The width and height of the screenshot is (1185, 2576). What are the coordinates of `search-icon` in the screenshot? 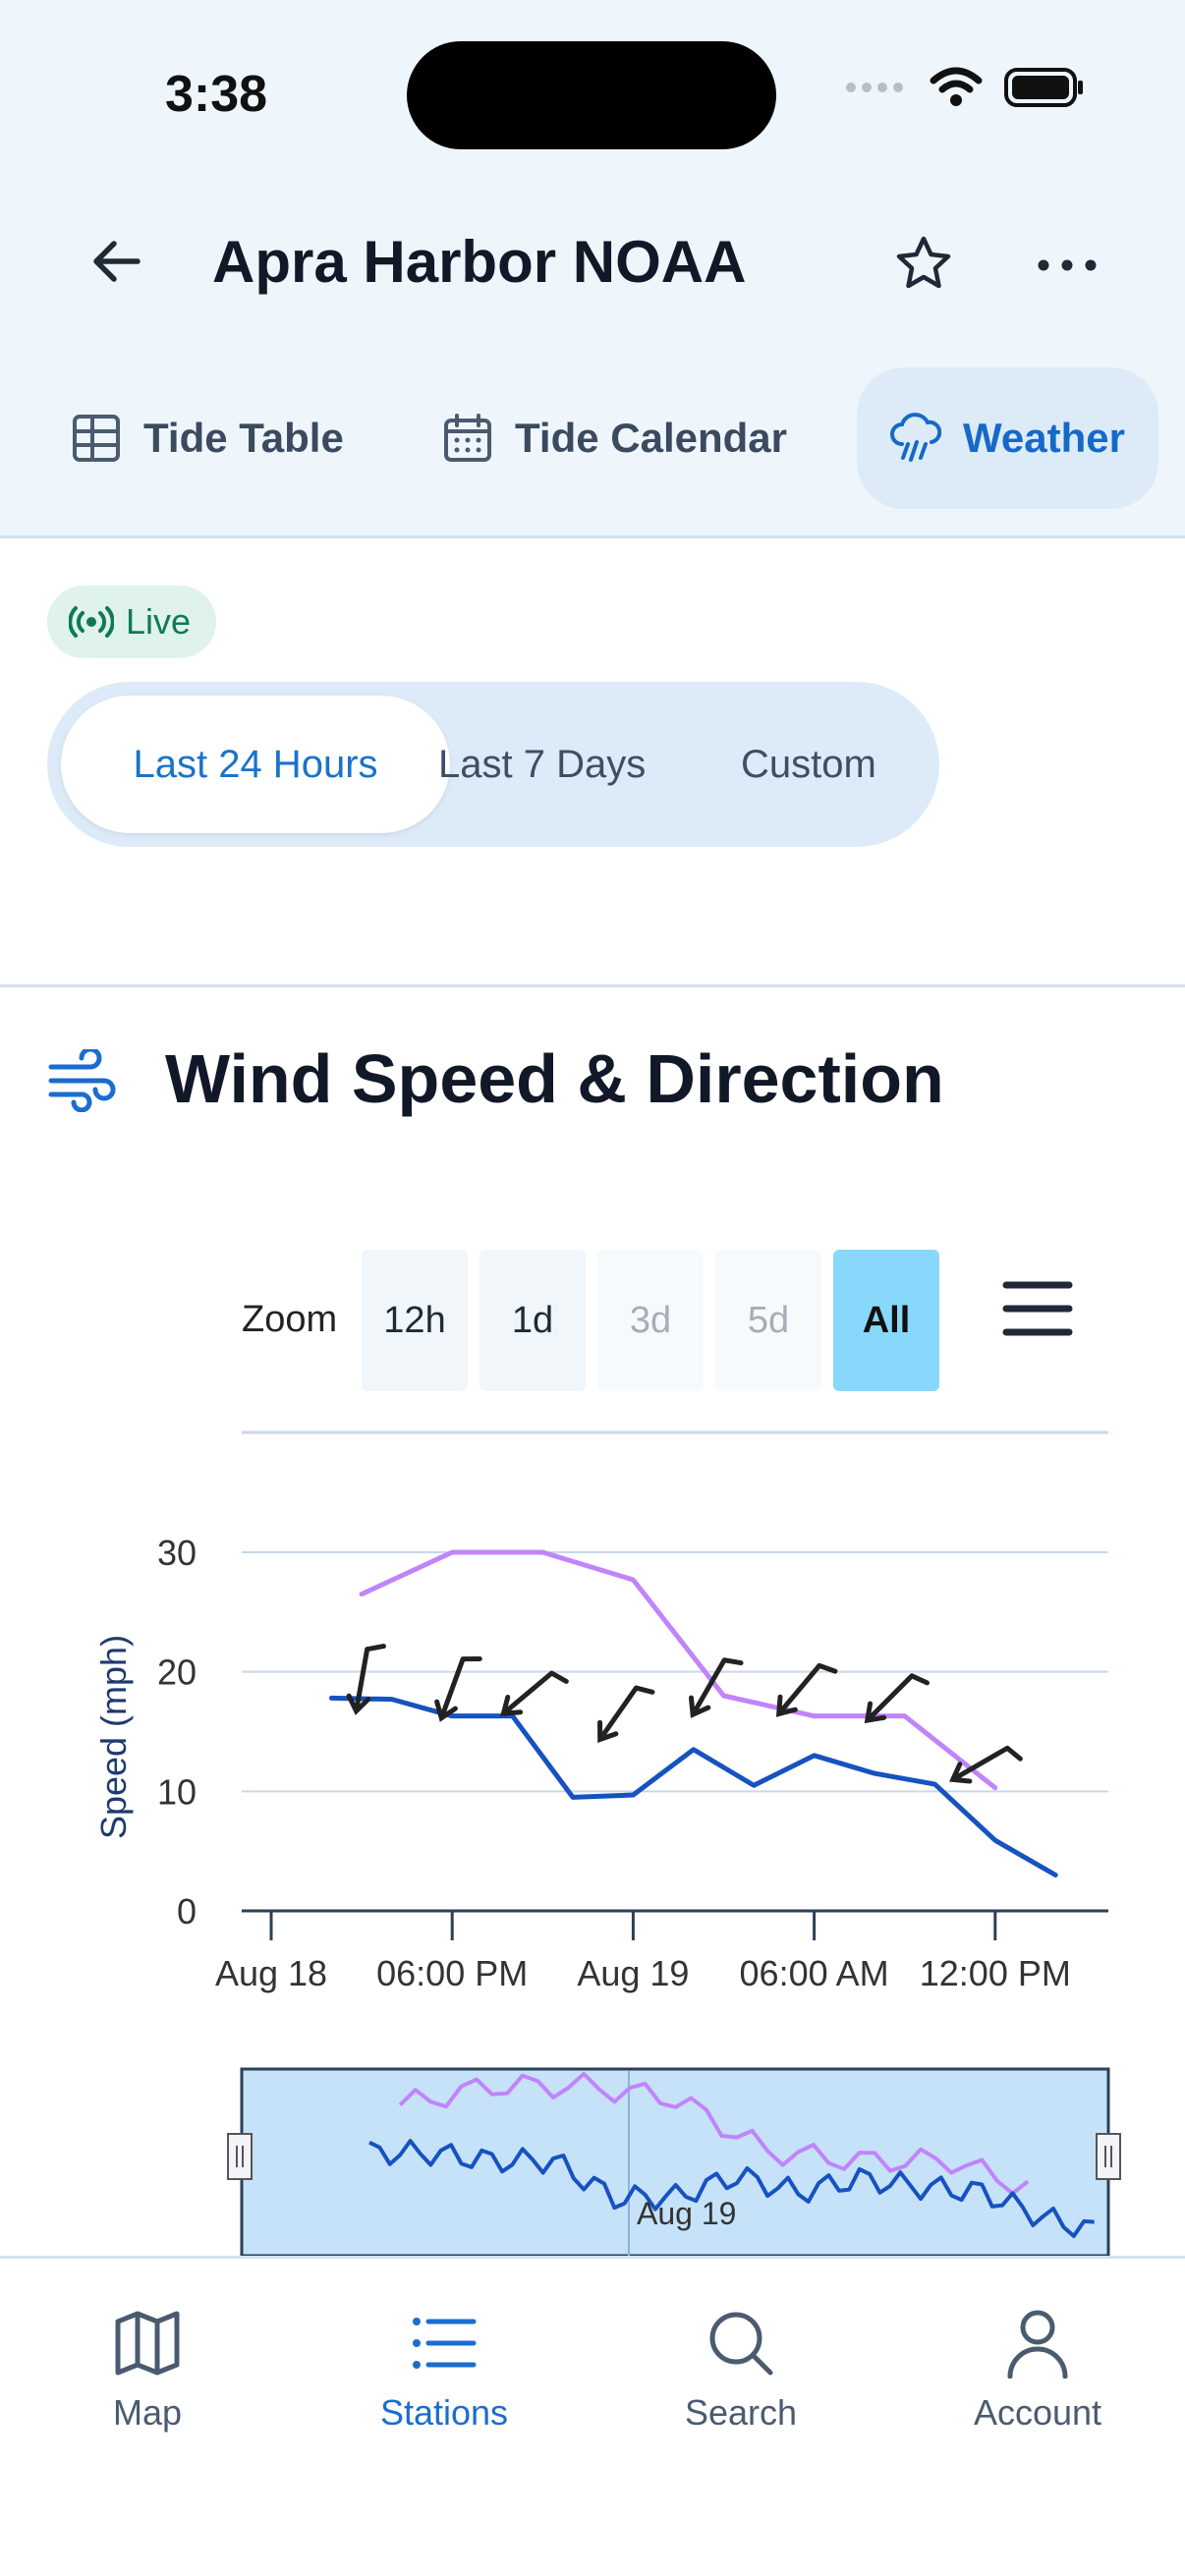 It's located at (741, 2344).